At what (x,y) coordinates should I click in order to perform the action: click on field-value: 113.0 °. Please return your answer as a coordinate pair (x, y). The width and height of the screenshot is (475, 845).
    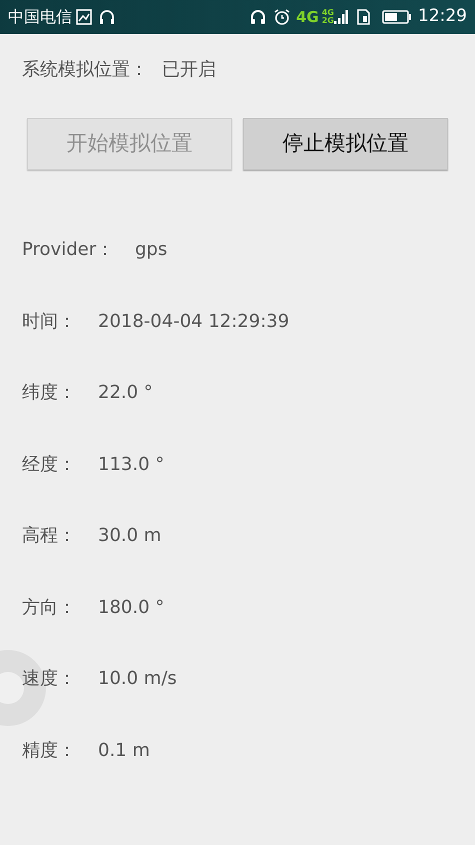
    Looking at the image, I should click on (131, 464).